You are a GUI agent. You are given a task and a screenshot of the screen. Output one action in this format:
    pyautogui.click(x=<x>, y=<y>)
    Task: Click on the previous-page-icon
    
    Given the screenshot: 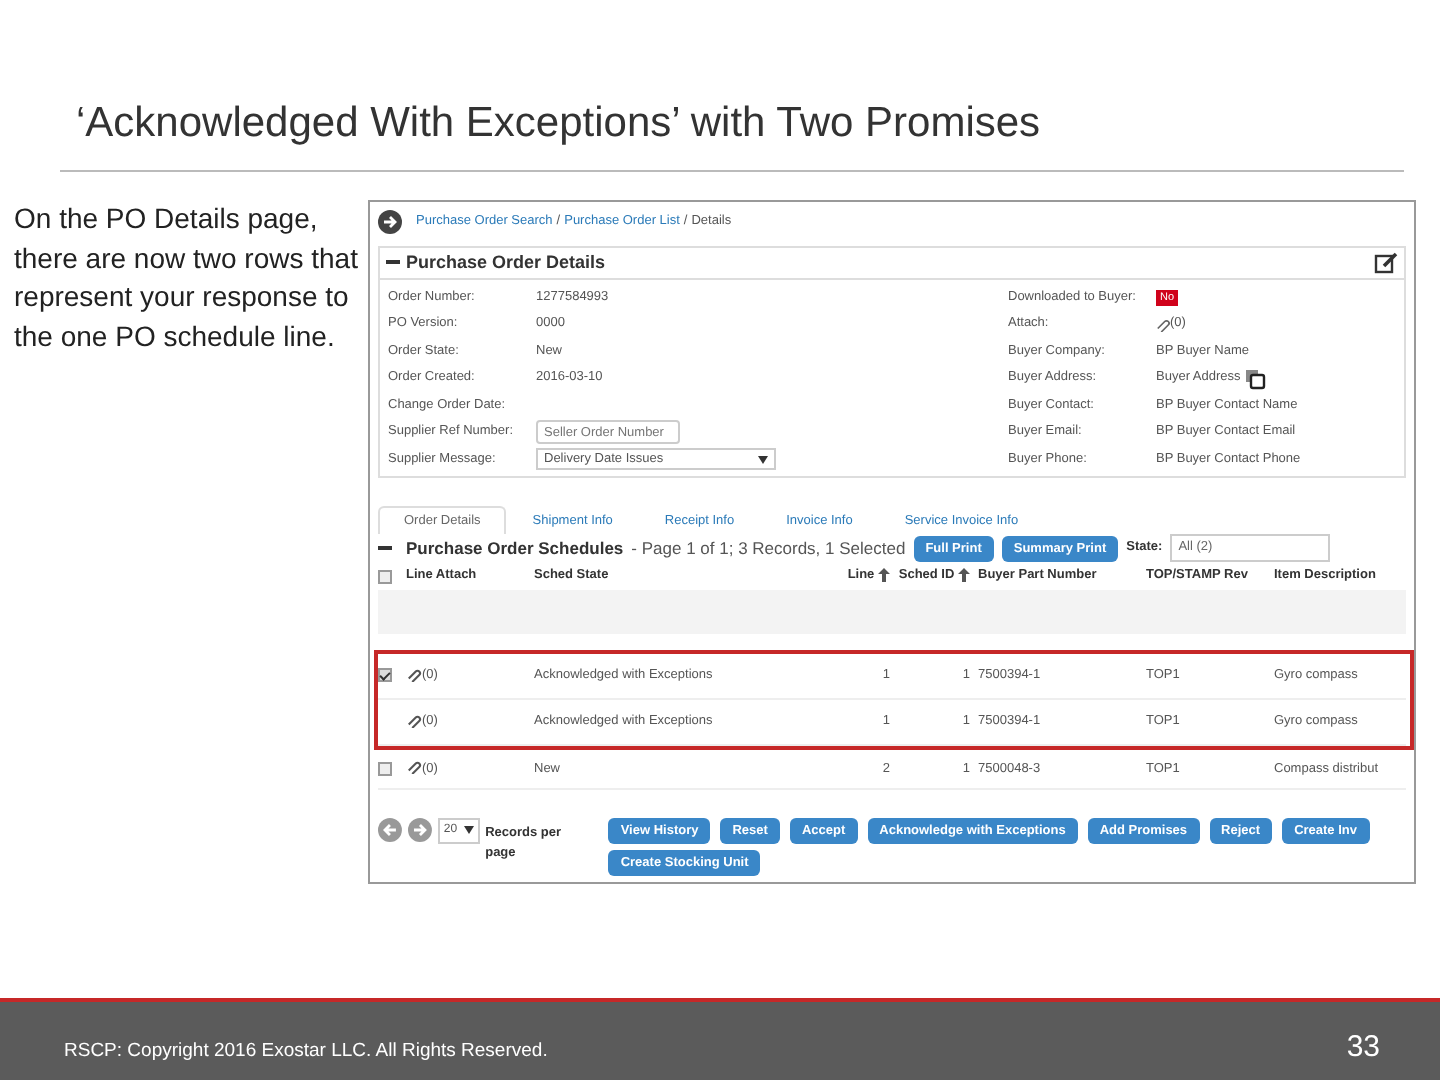 What is the action you would take?
    pyautogui.click(x=390, y=829)
    